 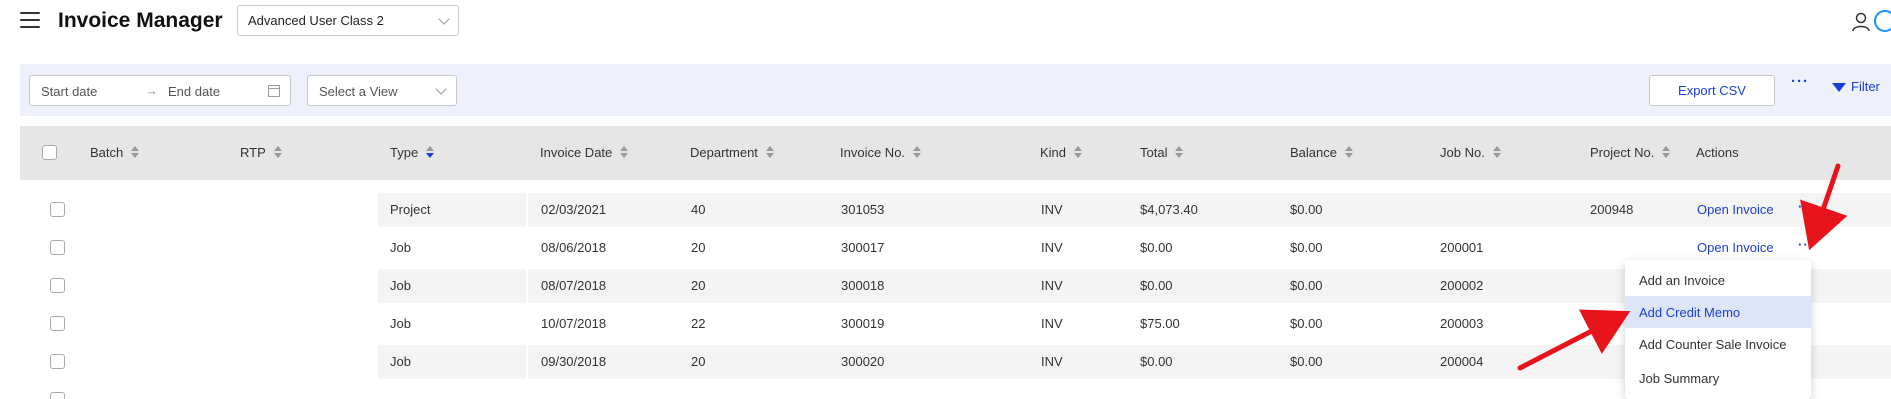 I want to click on column-label: Invoice Date, so click(x=576, y=152).